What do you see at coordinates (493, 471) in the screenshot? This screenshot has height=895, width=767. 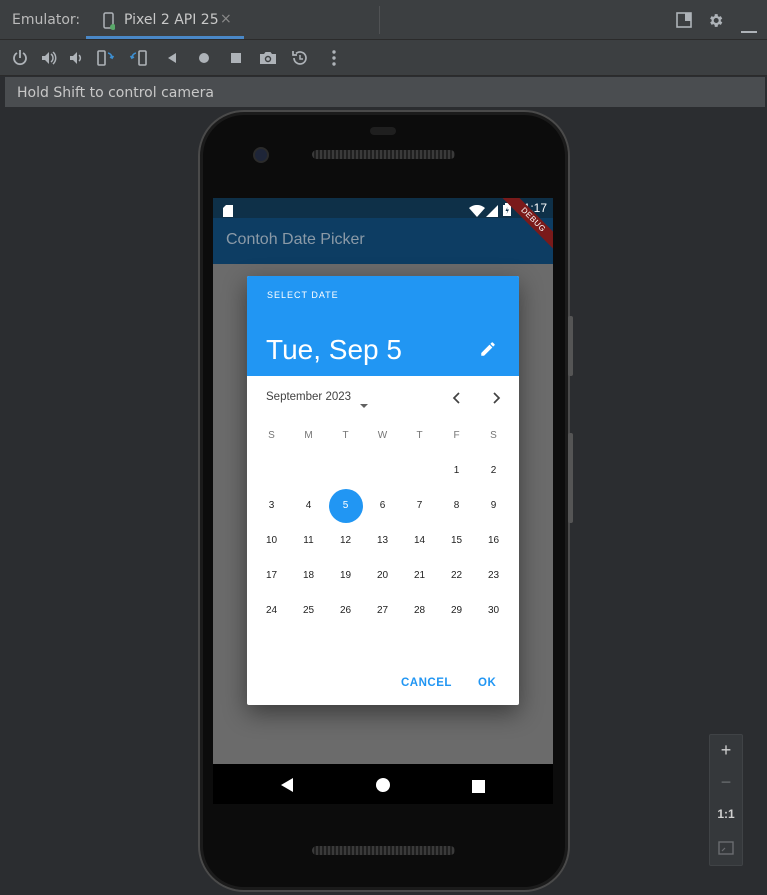 I see `calendar-day: 2` at bounding box center [493, 471].